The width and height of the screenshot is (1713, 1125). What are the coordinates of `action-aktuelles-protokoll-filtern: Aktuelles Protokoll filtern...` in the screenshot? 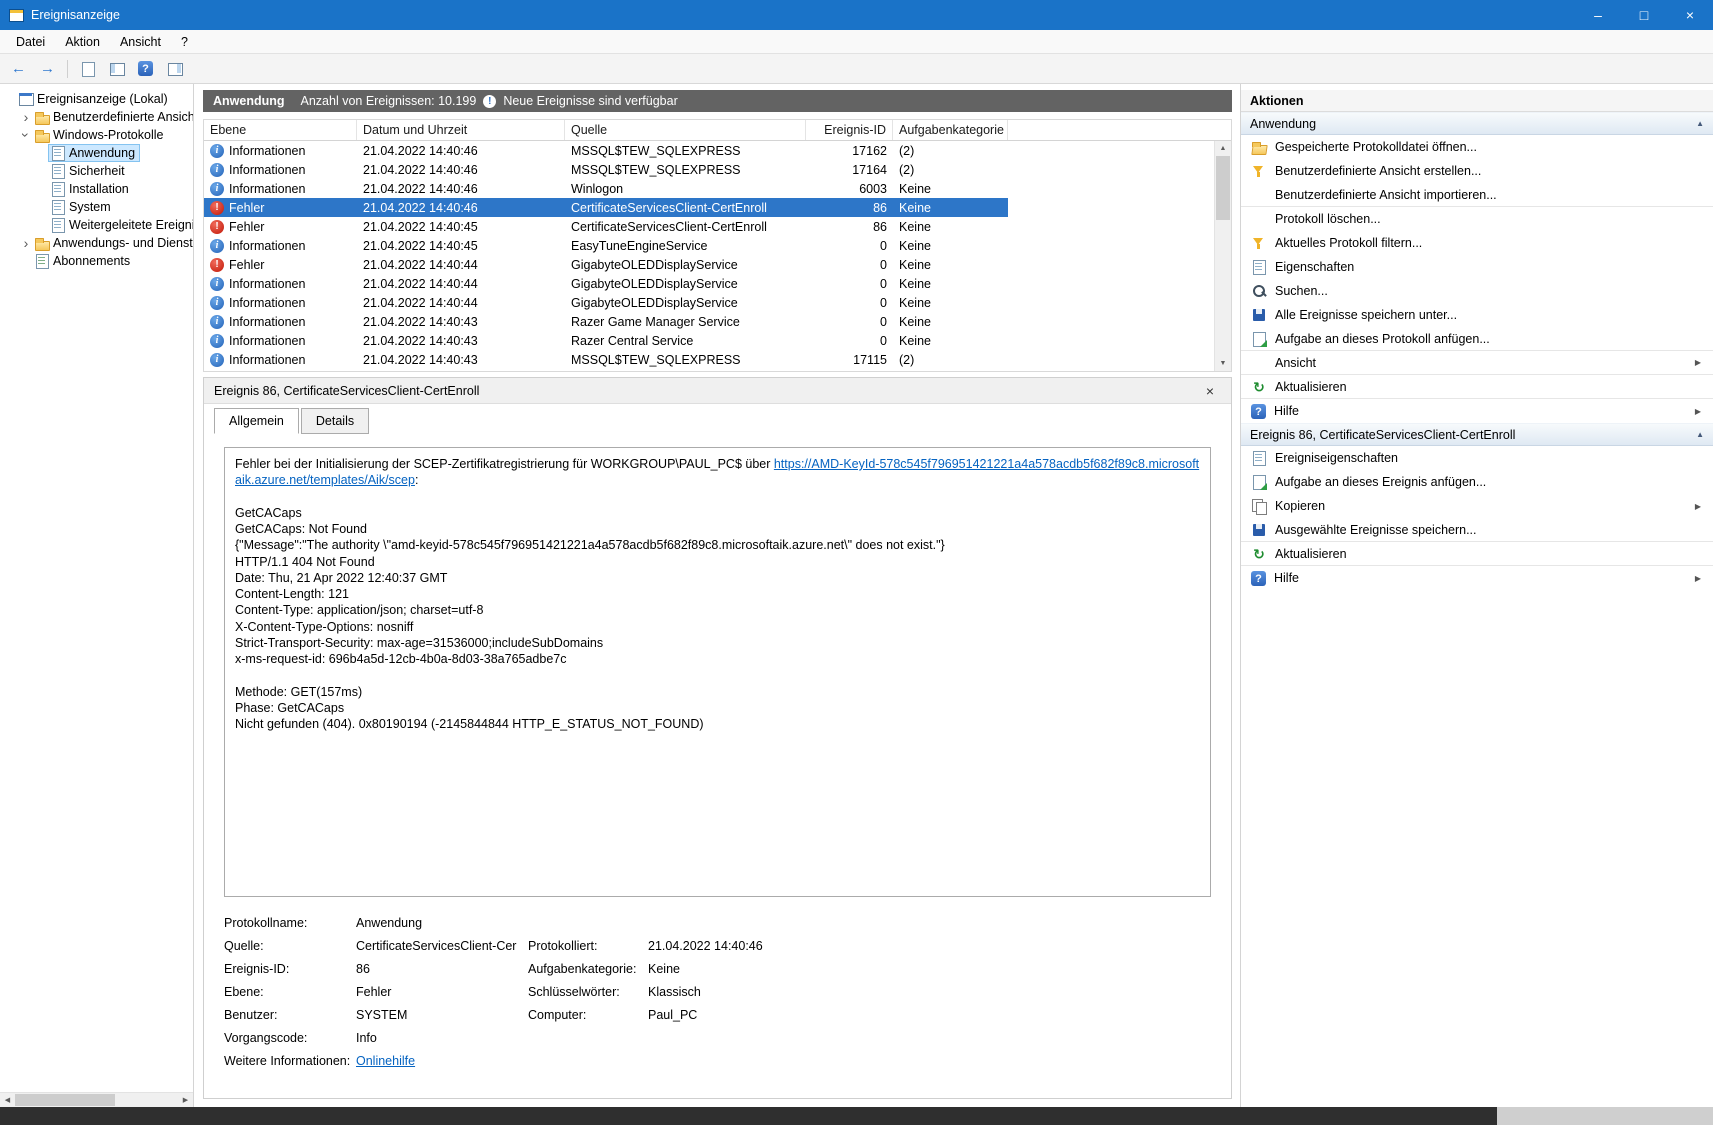 It's located at (1477, 243).